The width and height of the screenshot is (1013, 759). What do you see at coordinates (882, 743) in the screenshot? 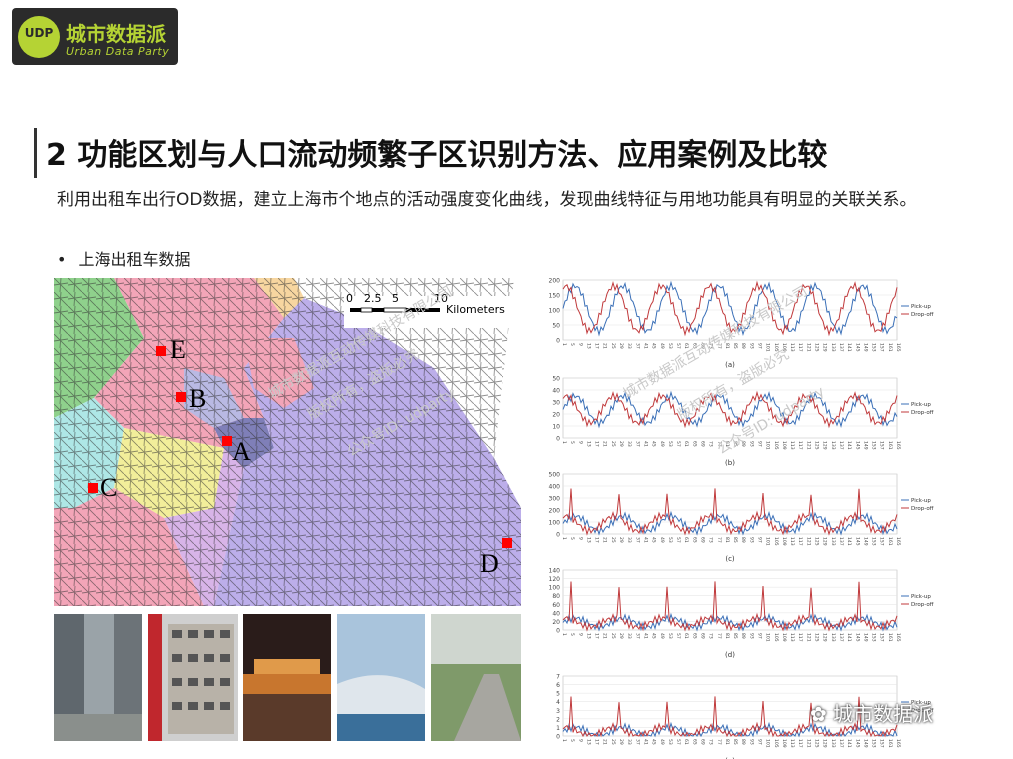
I see `panel-4-xtick-39: 157` at bounding box center [882, 743].